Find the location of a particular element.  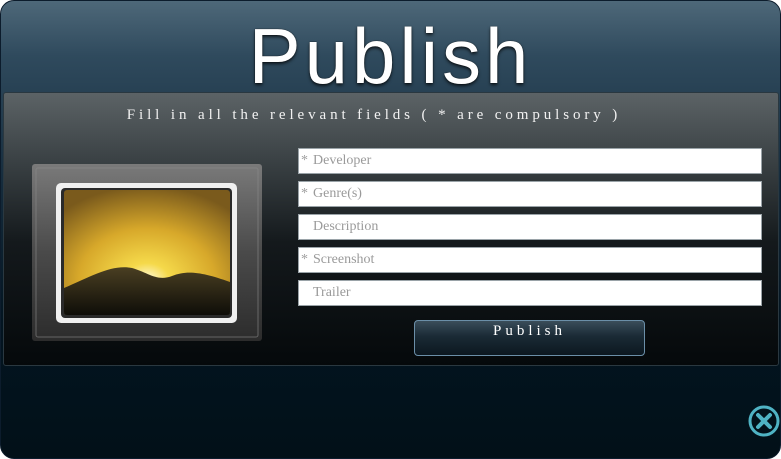

trailer-field: Trailer is located at coordinates (530, 293).